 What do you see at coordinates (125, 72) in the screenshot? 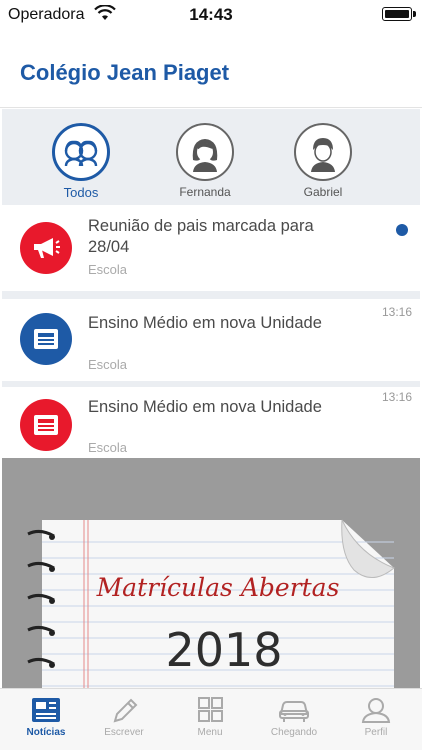
I see `page-title: Colégio Jean Piaget` at bounding box center [125, 72].